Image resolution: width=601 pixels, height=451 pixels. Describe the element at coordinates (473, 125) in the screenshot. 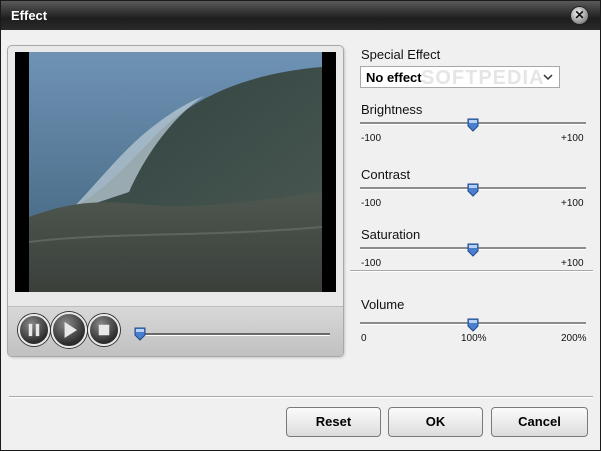

I see `brightness-slider-thumb` at that location.